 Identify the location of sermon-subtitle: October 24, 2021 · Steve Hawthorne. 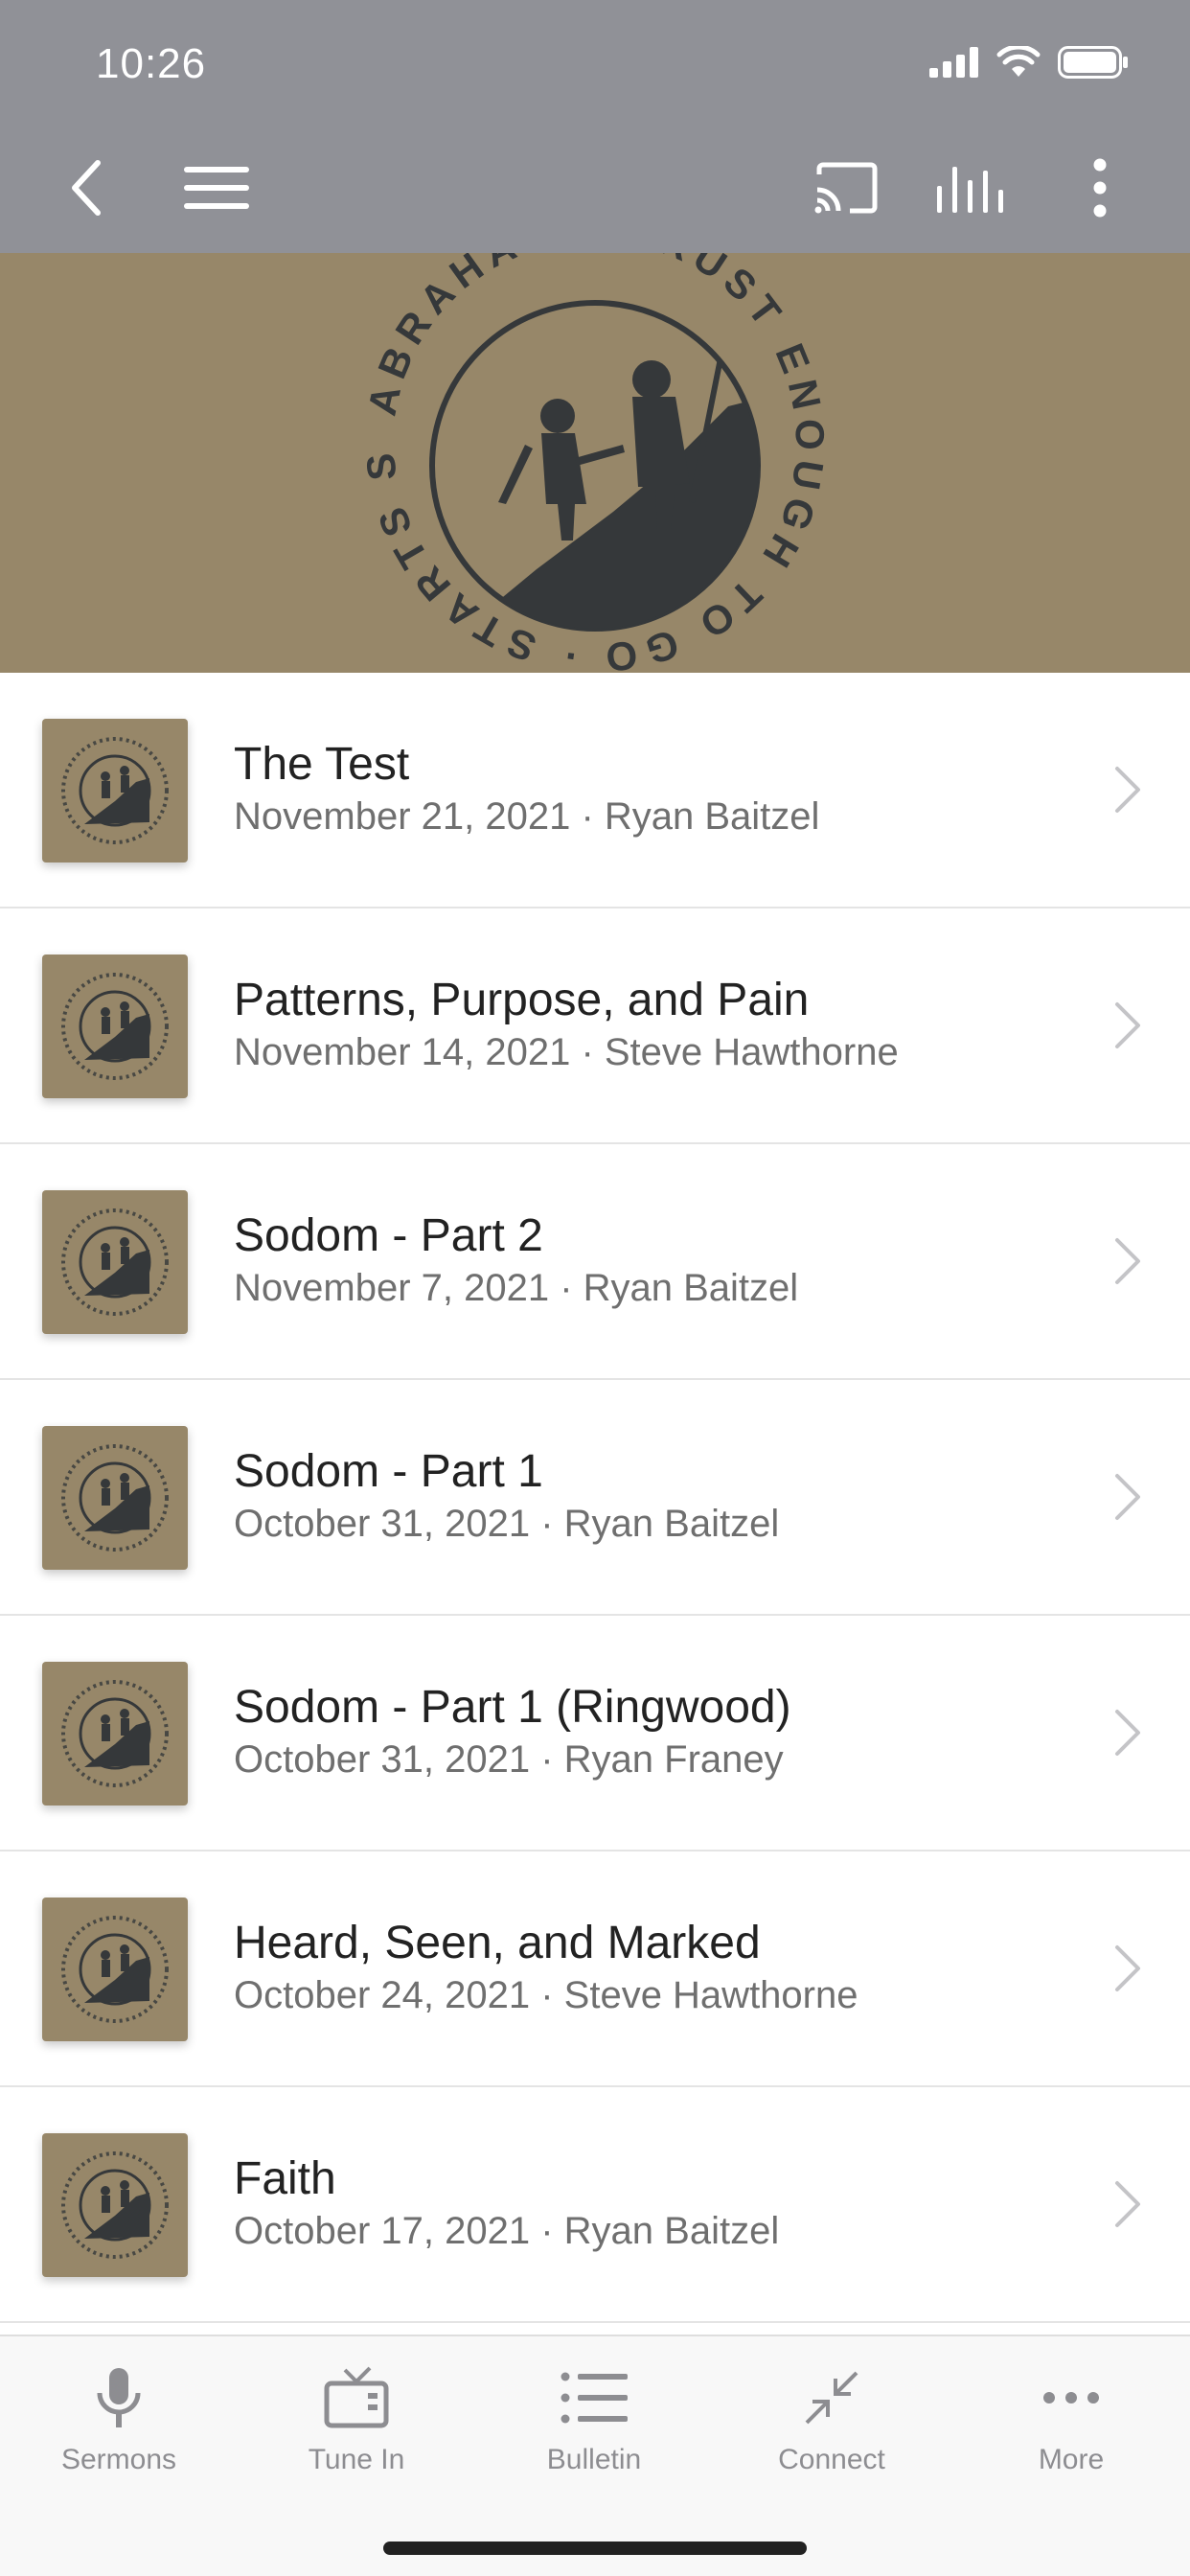
(546, 1995).